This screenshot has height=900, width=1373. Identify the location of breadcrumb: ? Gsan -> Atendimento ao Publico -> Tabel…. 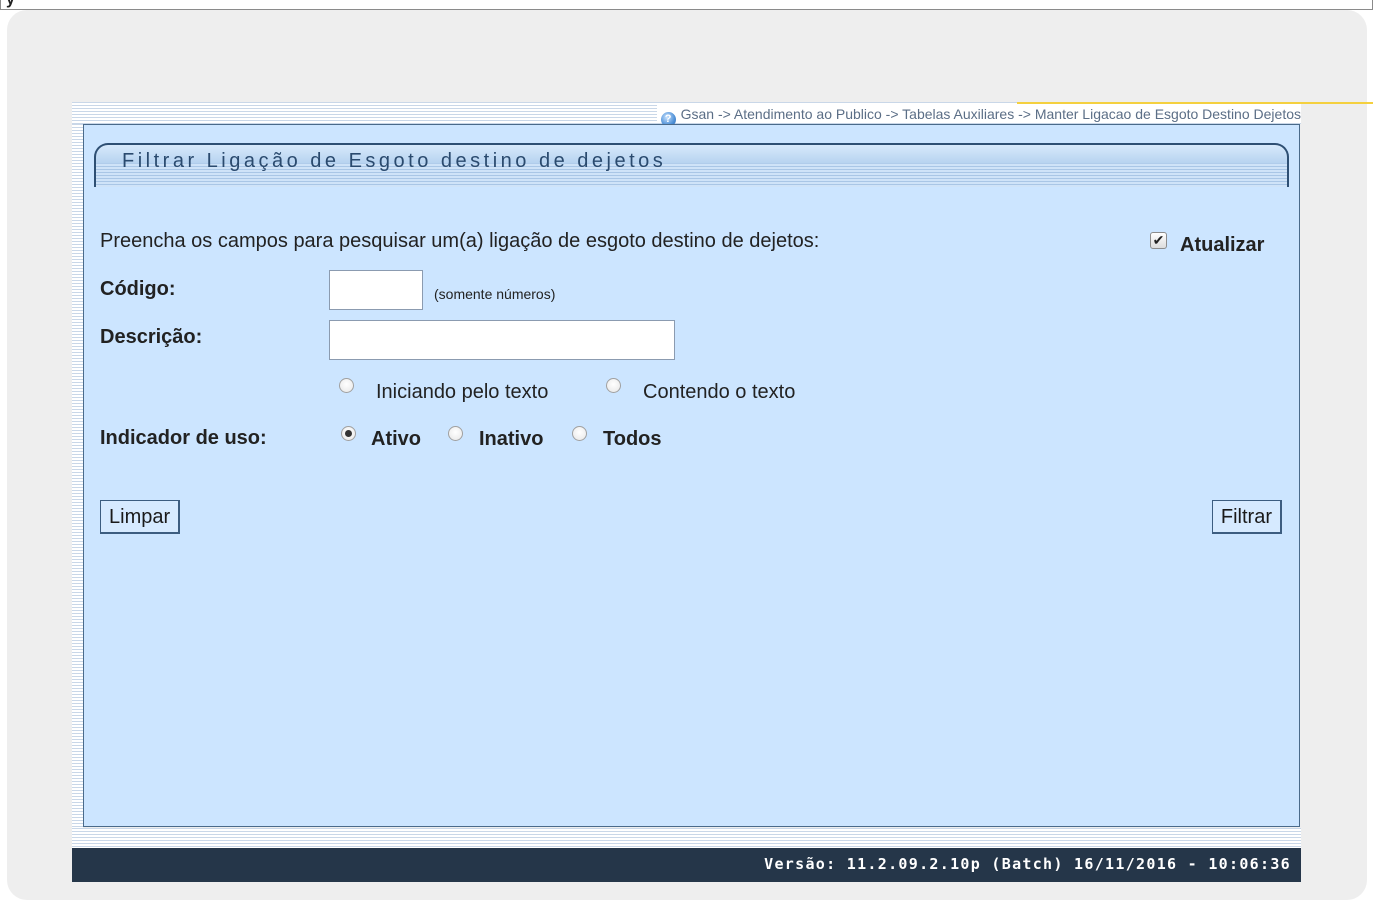
(978, 116).